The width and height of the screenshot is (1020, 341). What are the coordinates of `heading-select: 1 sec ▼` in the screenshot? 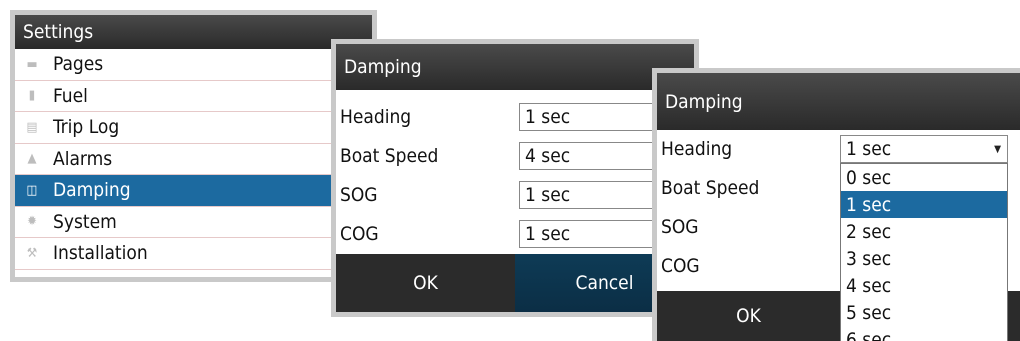 It's located at (924, 149).